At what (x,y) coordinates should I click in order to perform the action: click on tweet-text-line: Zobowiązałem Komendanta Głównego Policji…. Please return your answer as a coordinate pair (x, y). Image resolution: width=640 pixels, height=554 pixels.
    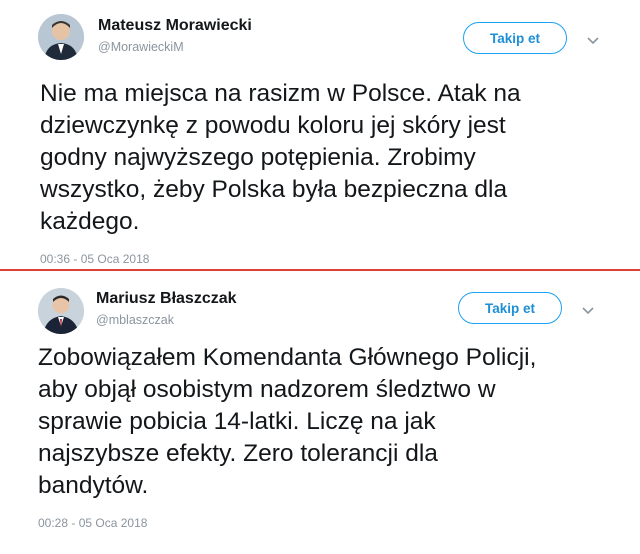
    Looking at the image, I should click on (287, 357).